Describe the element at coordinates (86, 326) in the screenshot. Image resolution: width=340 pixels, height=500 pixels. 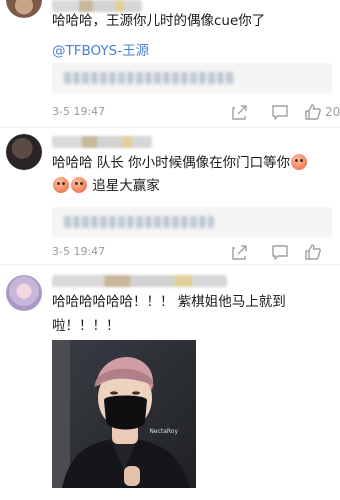
I see `comment-text-line-2: 啦！！！！` at that location.